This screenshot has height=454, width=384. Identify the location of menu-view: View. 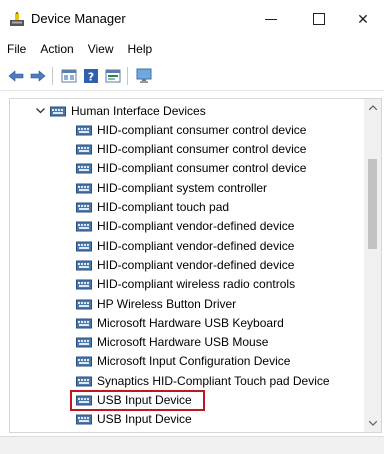
(101, 49).